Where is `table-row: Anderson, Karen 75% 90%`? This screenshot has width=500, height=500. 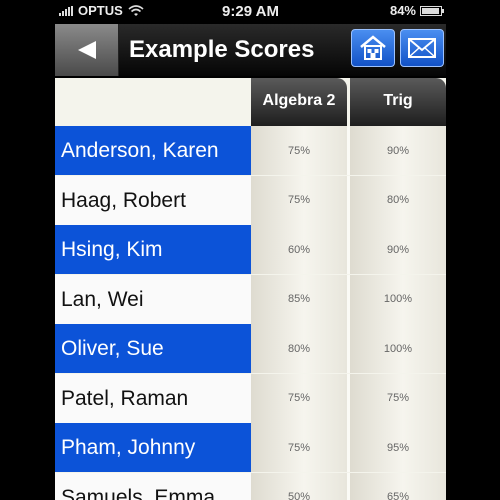 table-row: Anderson, Karen 75% 90% is located at coordinates (250, 150).